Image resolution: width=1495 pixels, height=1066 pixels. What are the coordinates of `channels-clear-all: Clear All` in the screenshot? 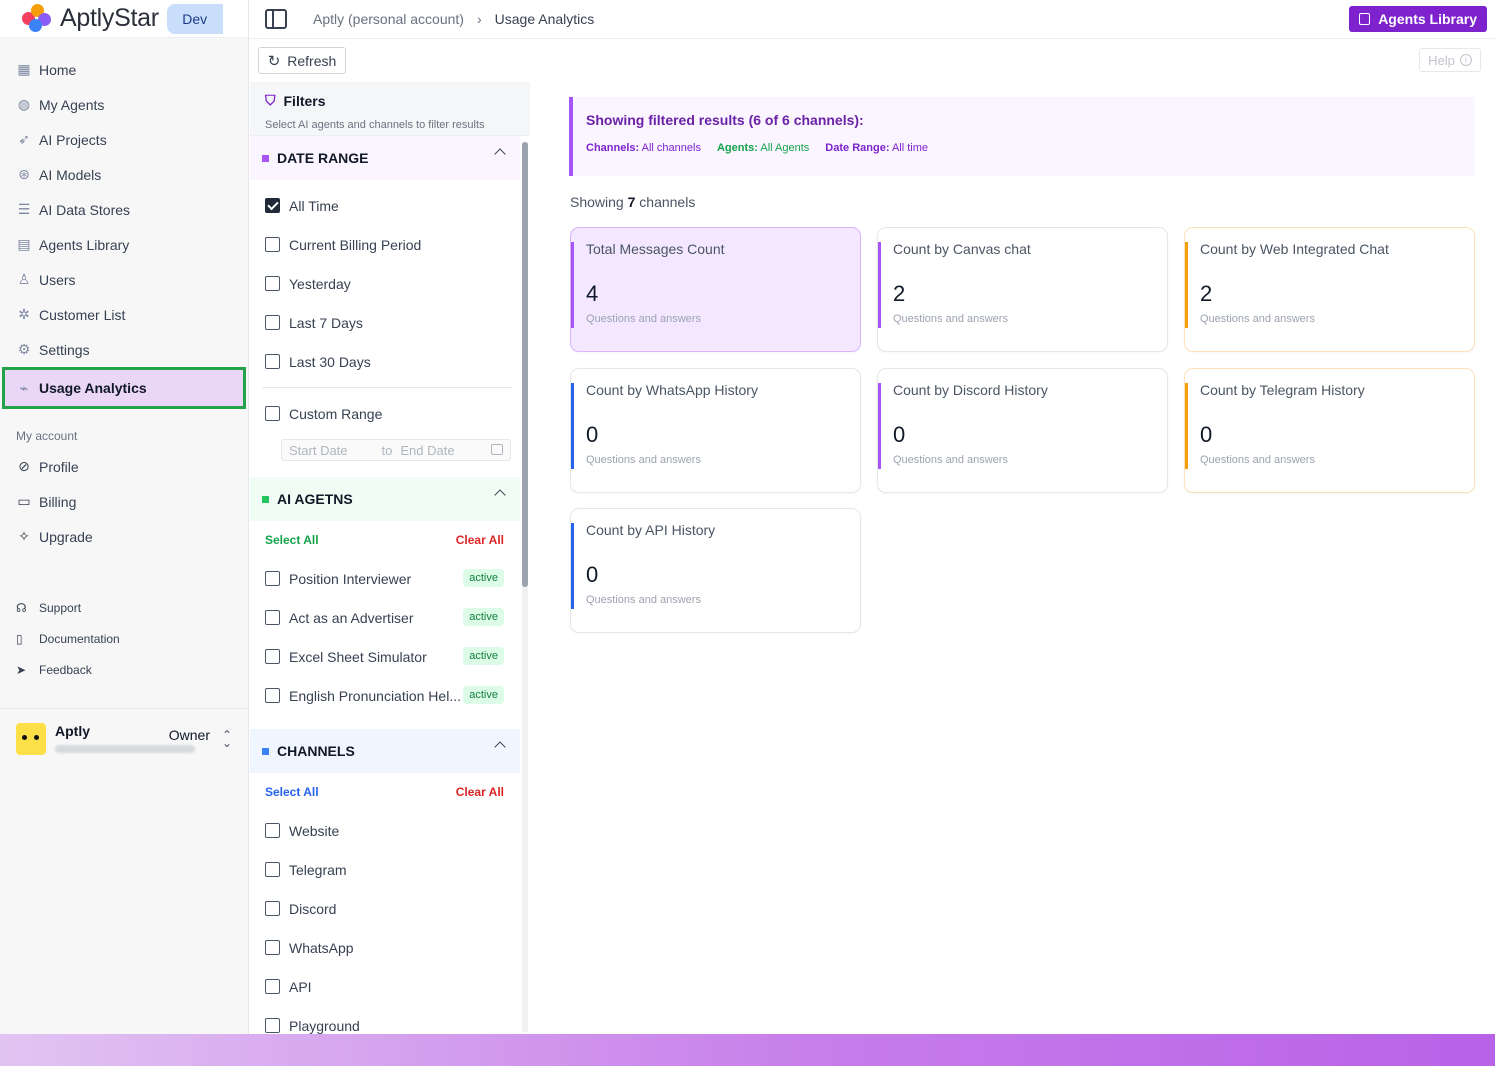 It's located at (480, 792).